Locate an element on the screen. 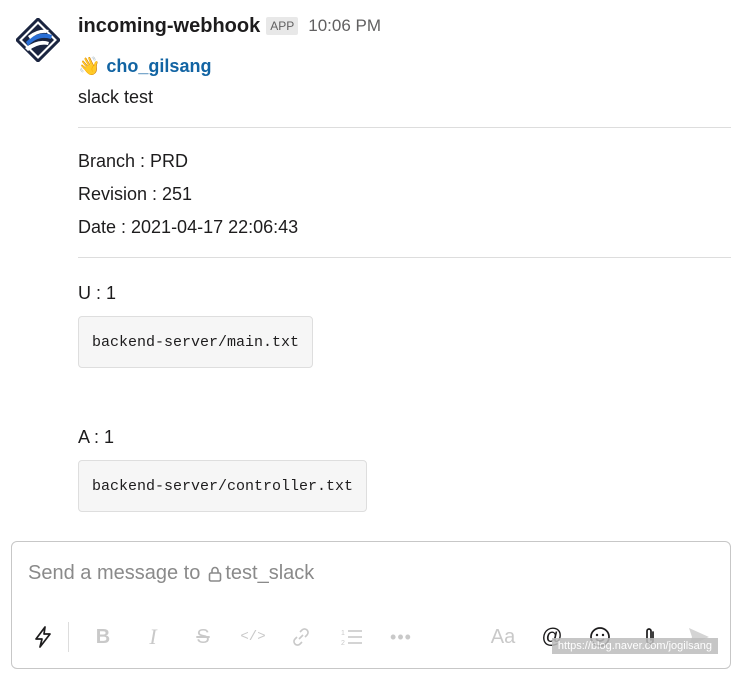 The height and width of the screenshot is (682, 743). sender-name: incoming-webhook is located at coordinates (169, 26).